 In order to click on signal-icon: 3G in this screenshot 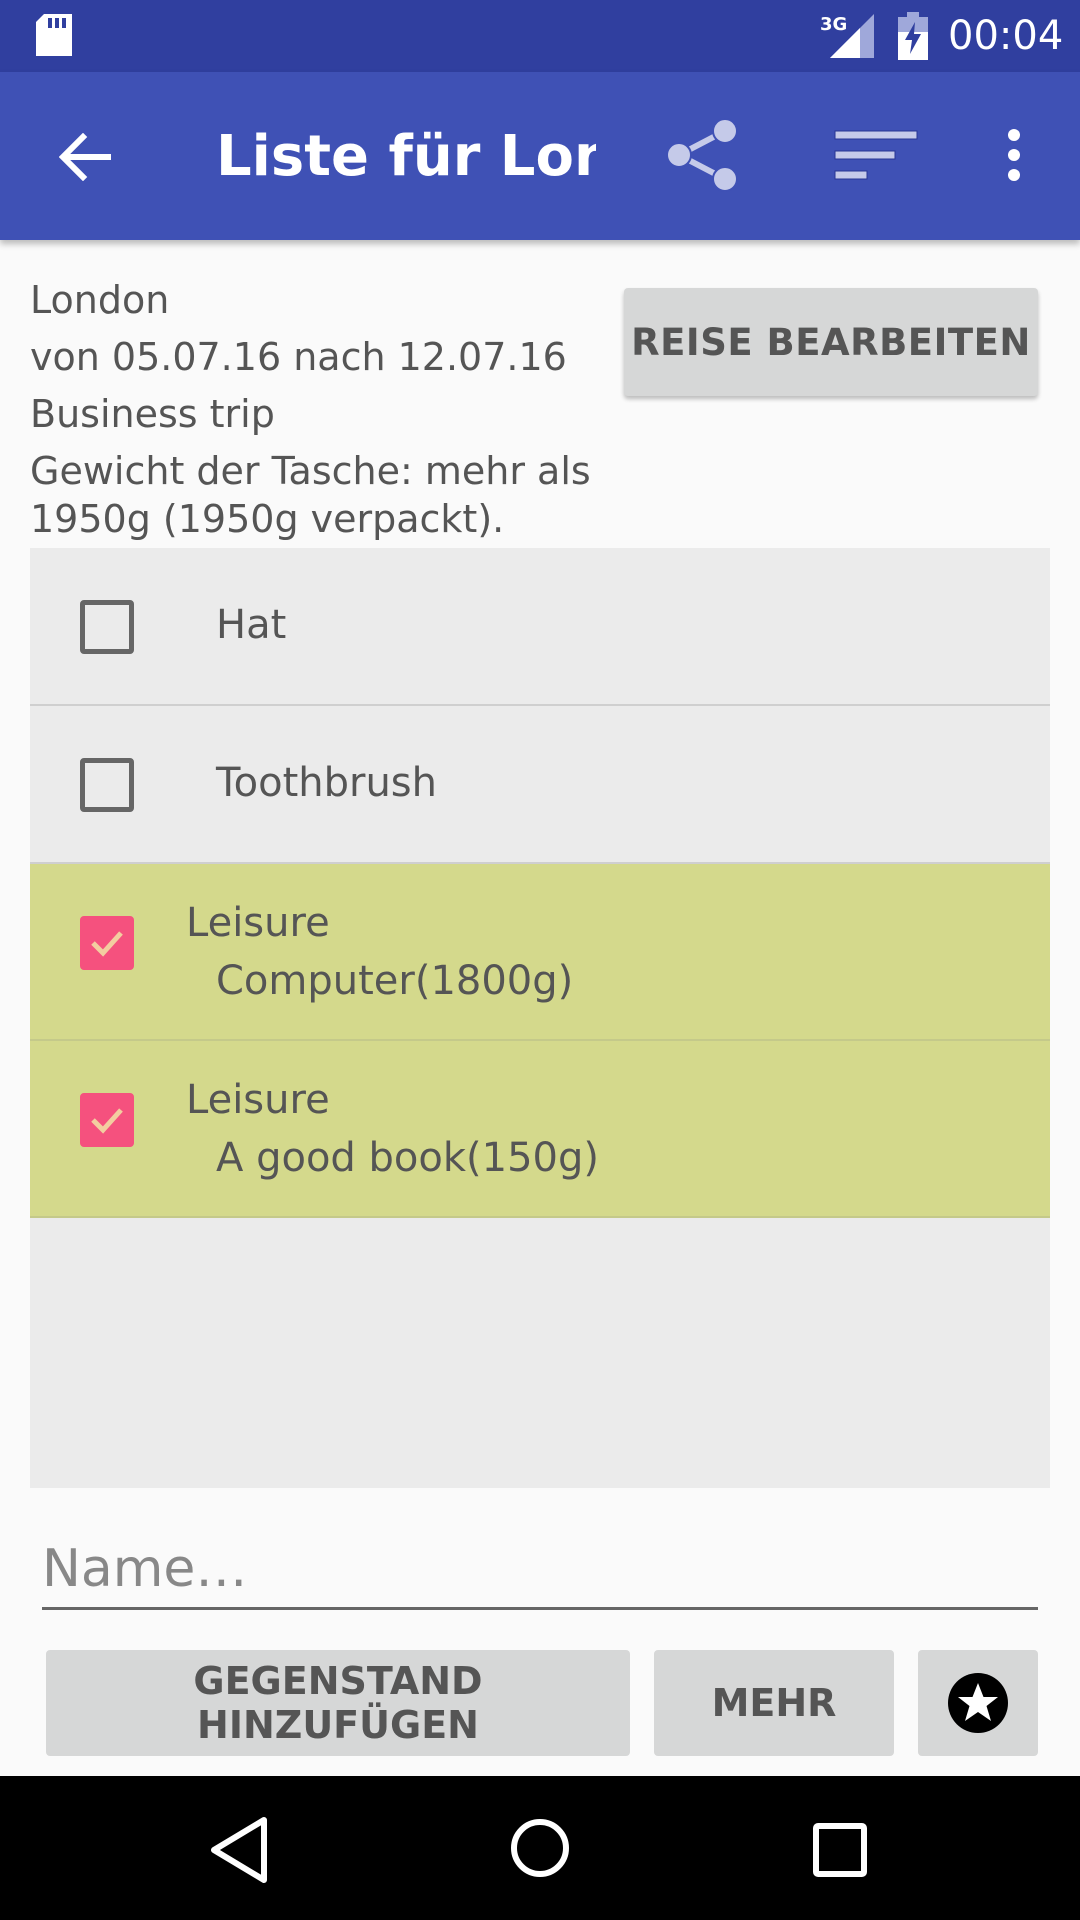, I will do `click(847, 36)`.